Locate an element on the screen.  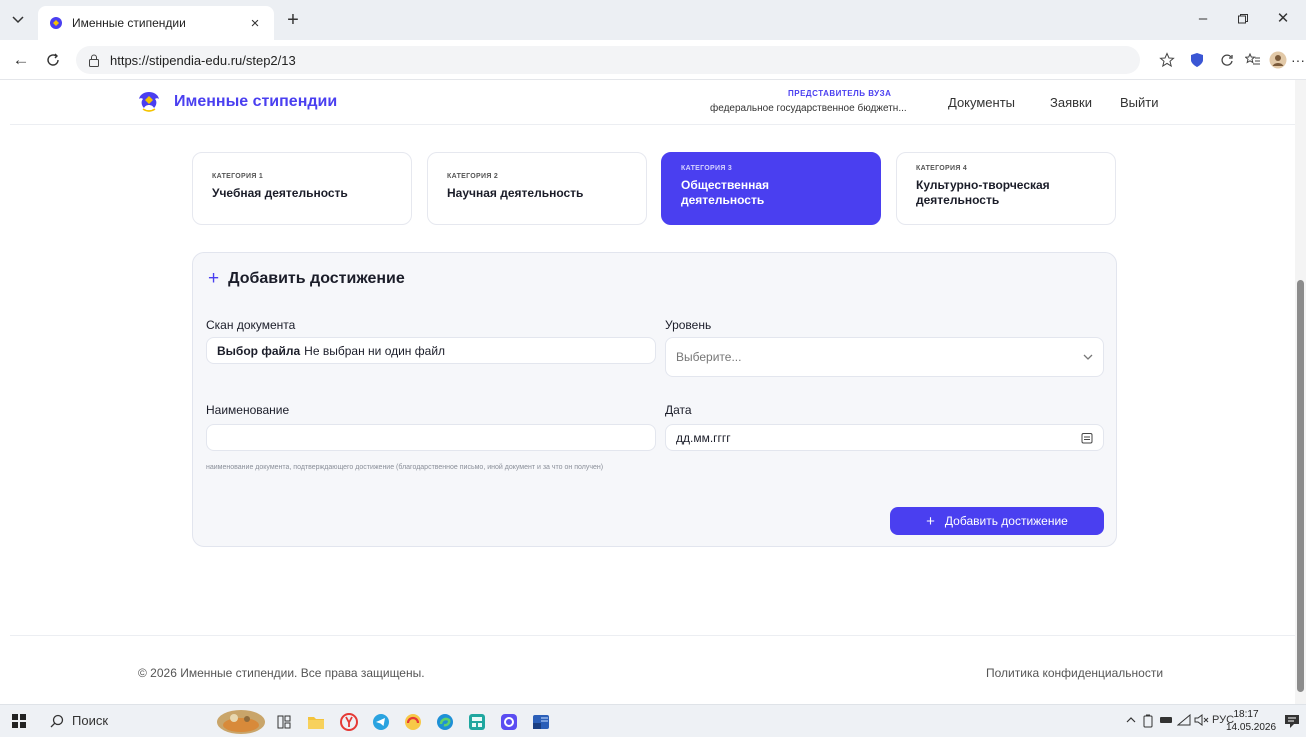
clock-date: 14.05.2026 is located at coordinates (1251, 727).